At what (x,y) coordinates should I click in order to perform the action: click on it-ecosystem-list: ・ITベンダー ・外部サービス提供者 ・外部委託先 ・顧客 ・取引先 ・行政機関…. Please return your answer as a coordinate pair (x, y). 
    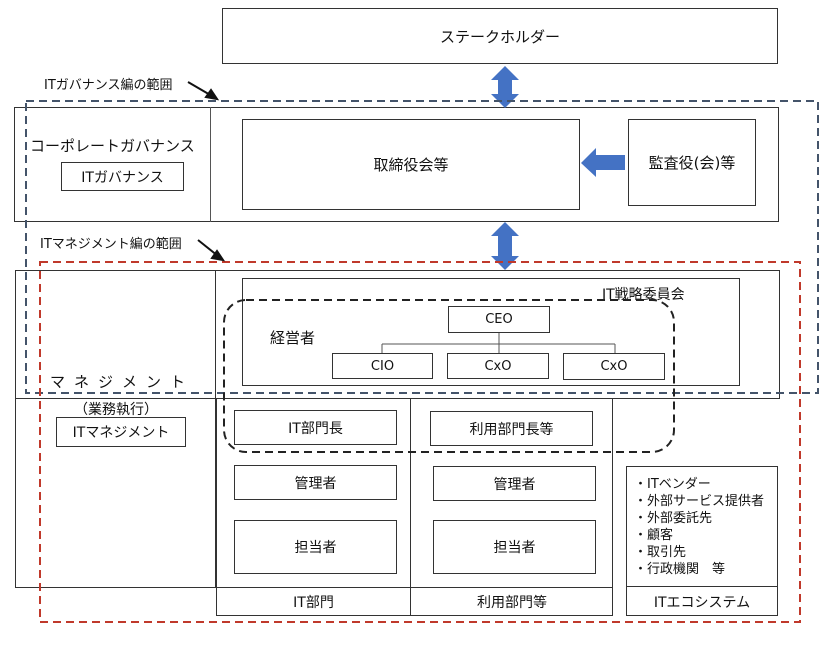
    Looking at the image, I should click on (699, 527).